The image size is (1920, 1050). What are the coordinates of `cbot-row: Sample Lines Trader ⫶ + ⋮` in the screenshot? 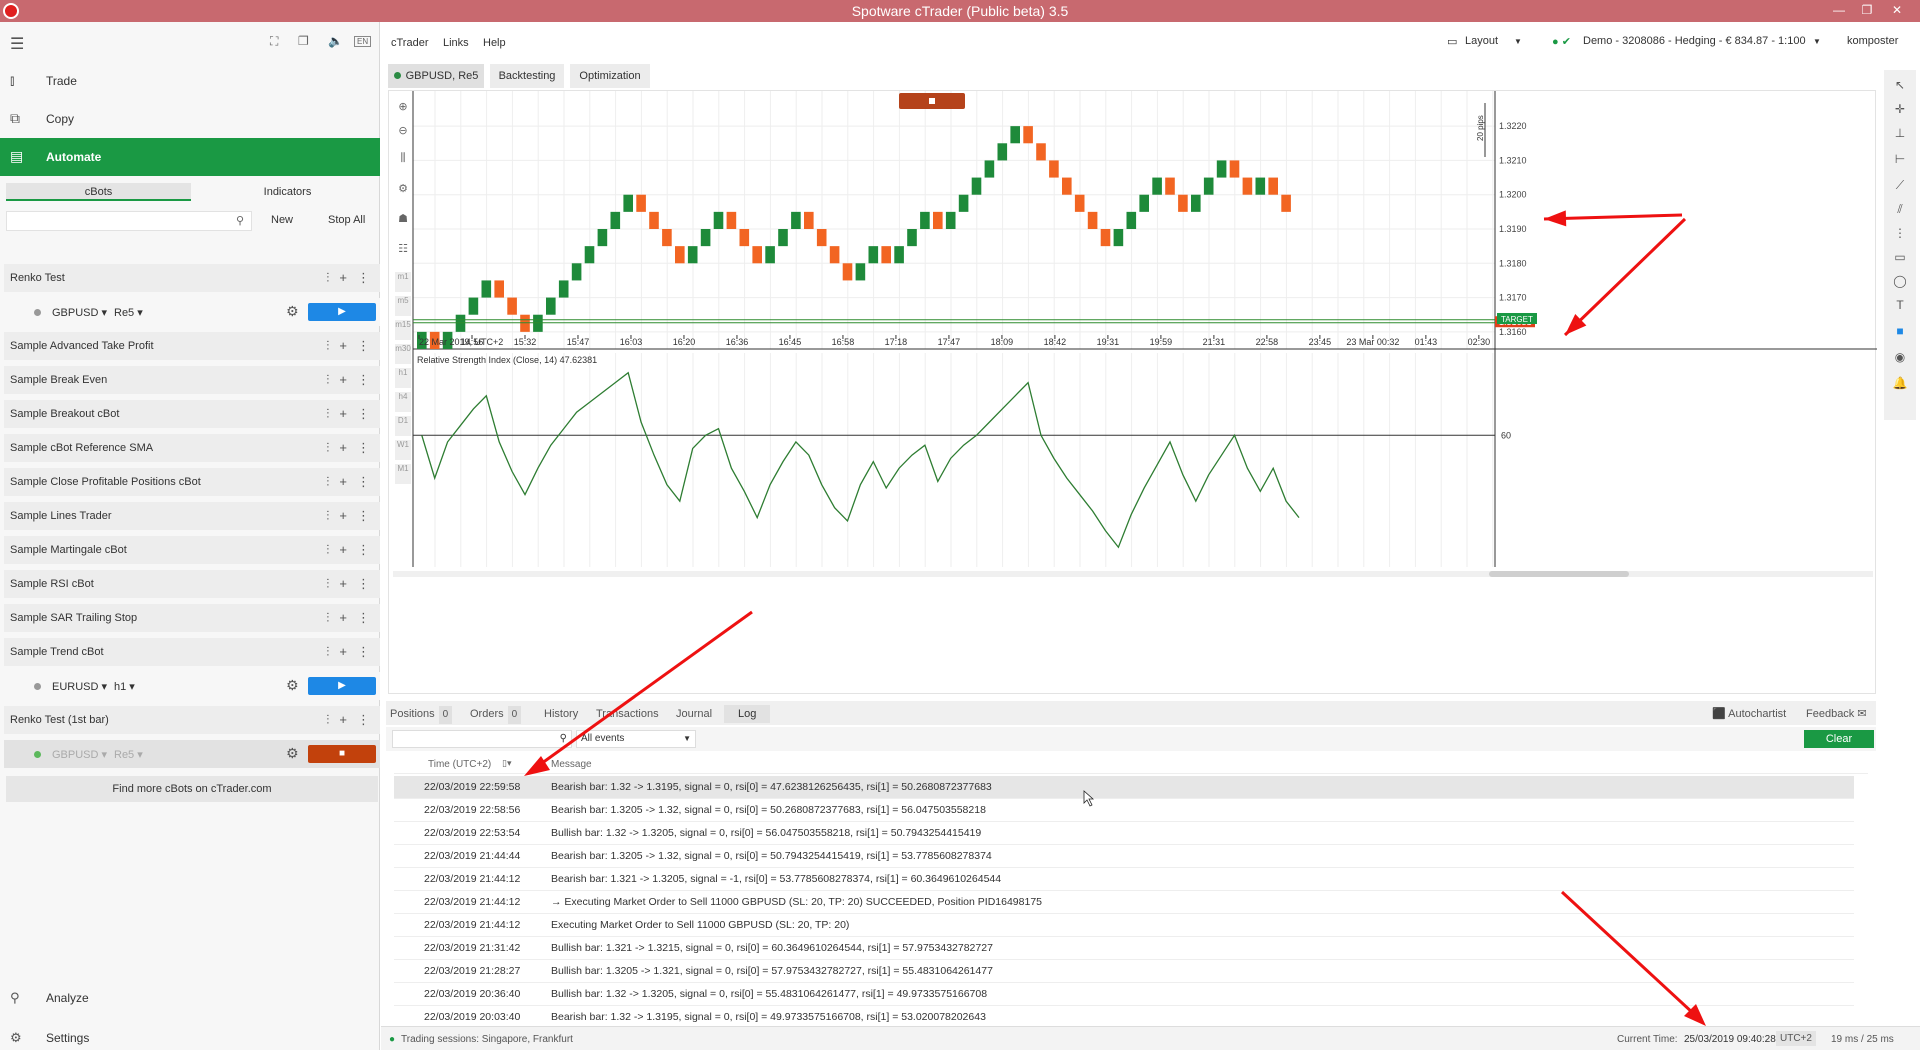 It's located at (192, 516).